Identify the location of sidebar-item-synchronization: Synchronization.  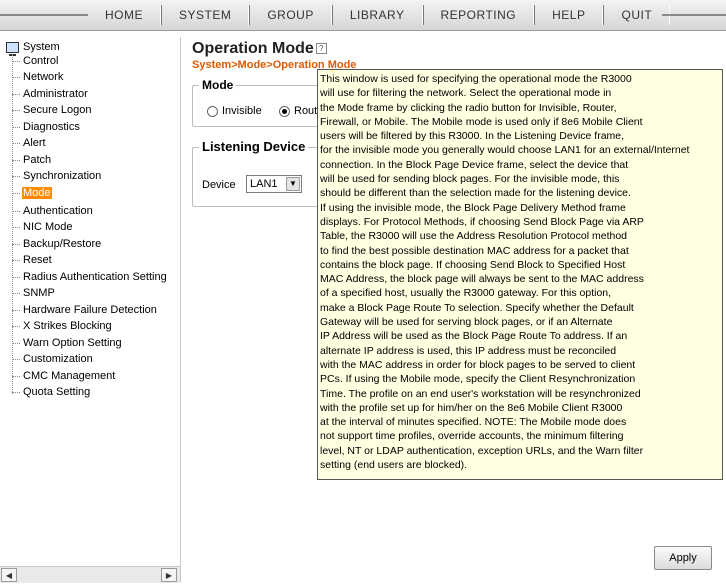
(57, 176).